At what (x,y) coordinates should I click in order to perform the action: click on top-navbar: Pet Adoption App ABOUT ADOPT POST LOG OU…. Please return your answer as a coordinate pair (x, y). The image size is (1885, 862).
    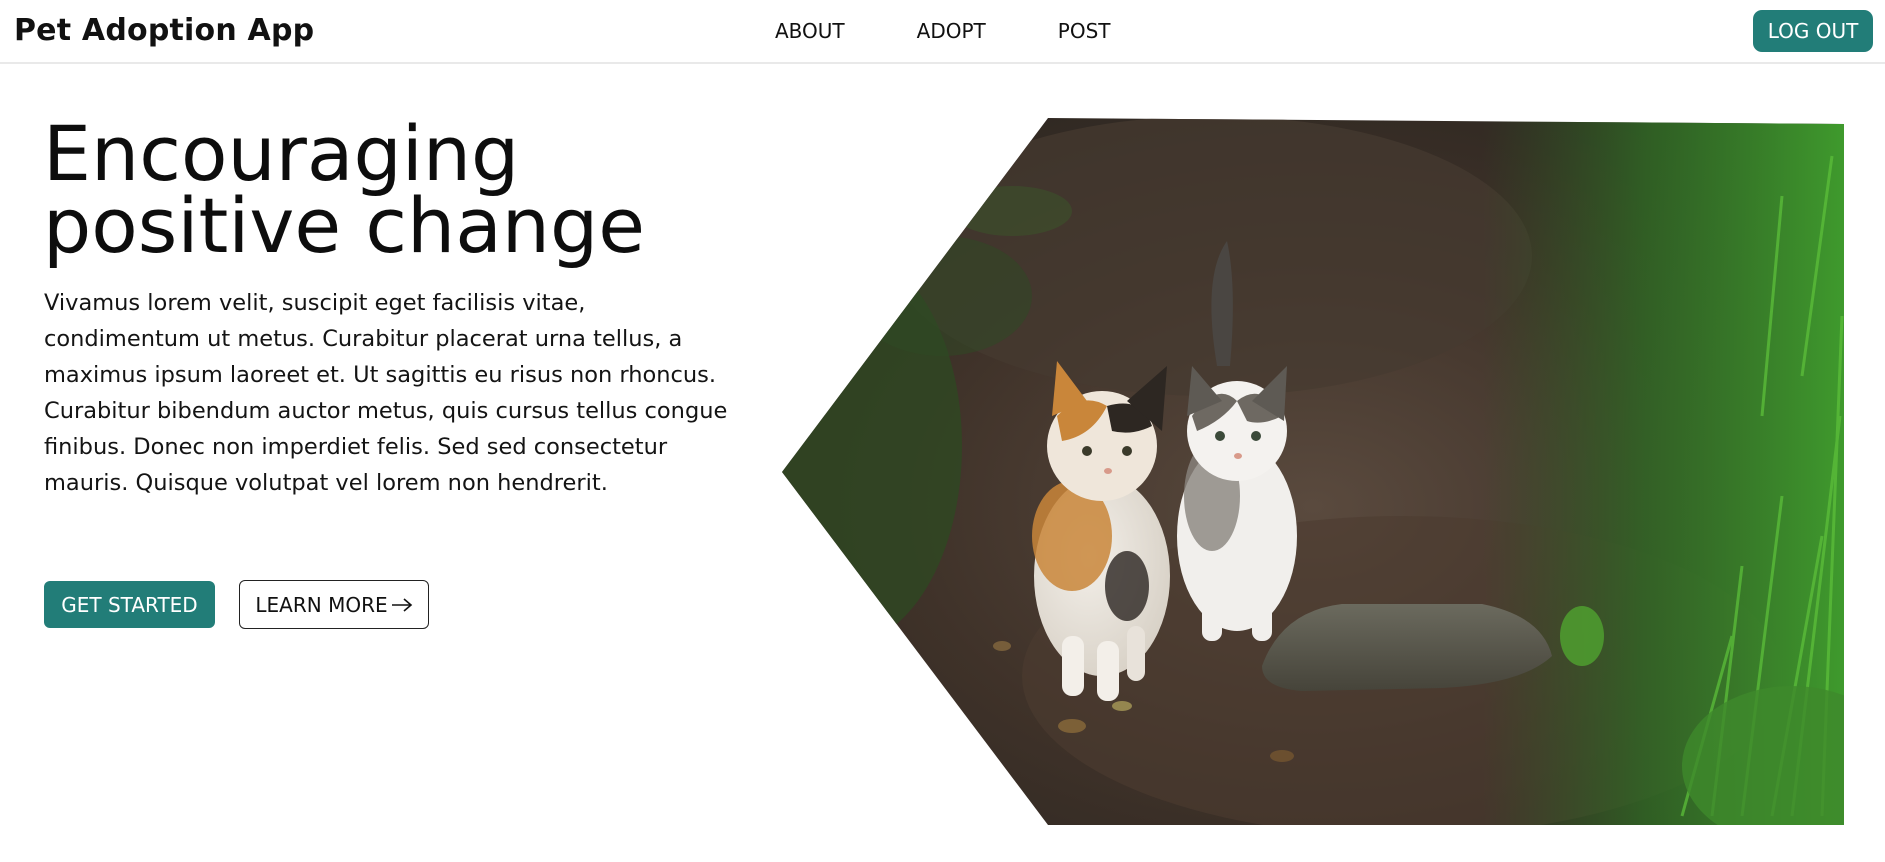
    Looking at the image, I should click on (942, 32).